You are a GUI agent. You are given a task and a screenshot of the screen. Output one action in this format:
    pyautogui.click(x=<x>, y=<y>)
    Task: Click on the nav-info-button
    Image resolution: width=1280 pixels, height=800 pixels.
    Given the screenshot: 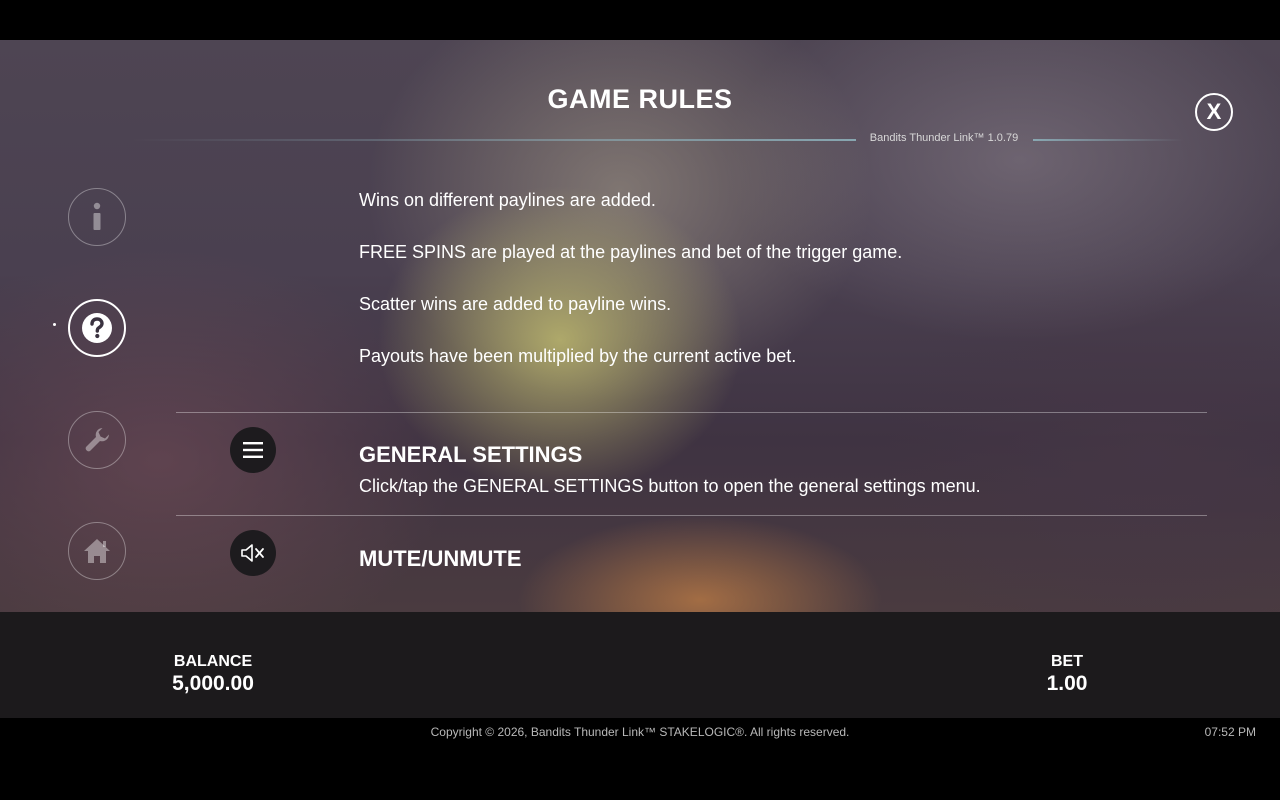 What is the action you would take?
    pyautogui.click(x=97, y=217)
    